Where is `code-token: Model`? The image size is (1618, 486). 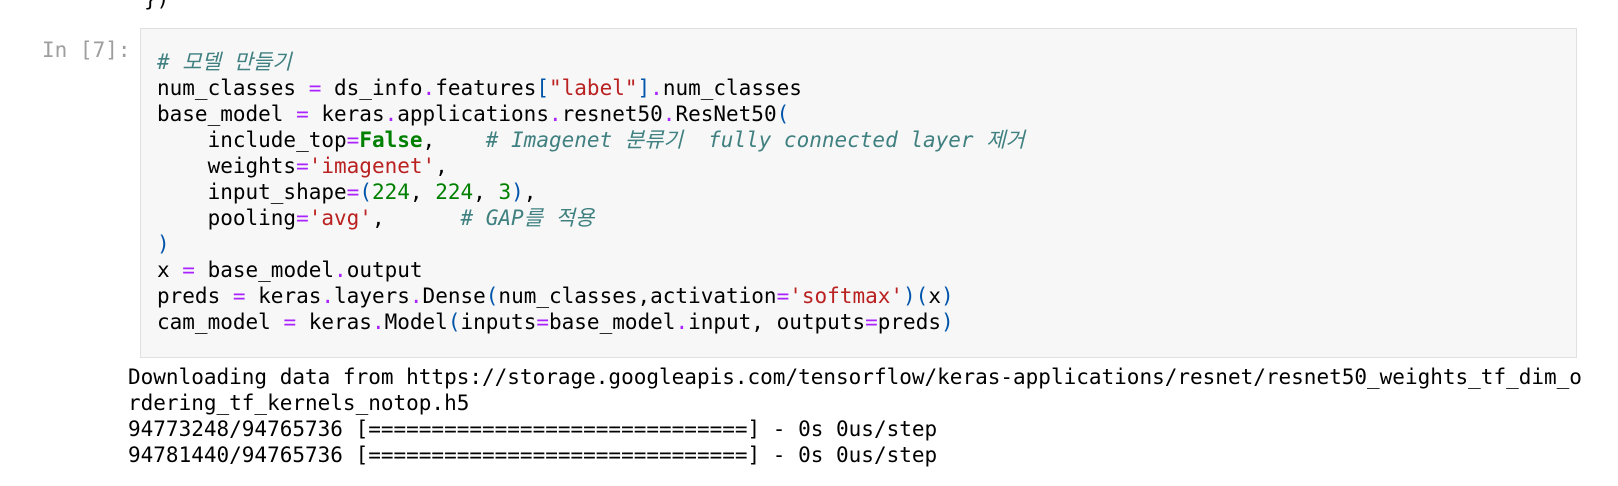 code-token: Model is located at coordinates (416, 322).